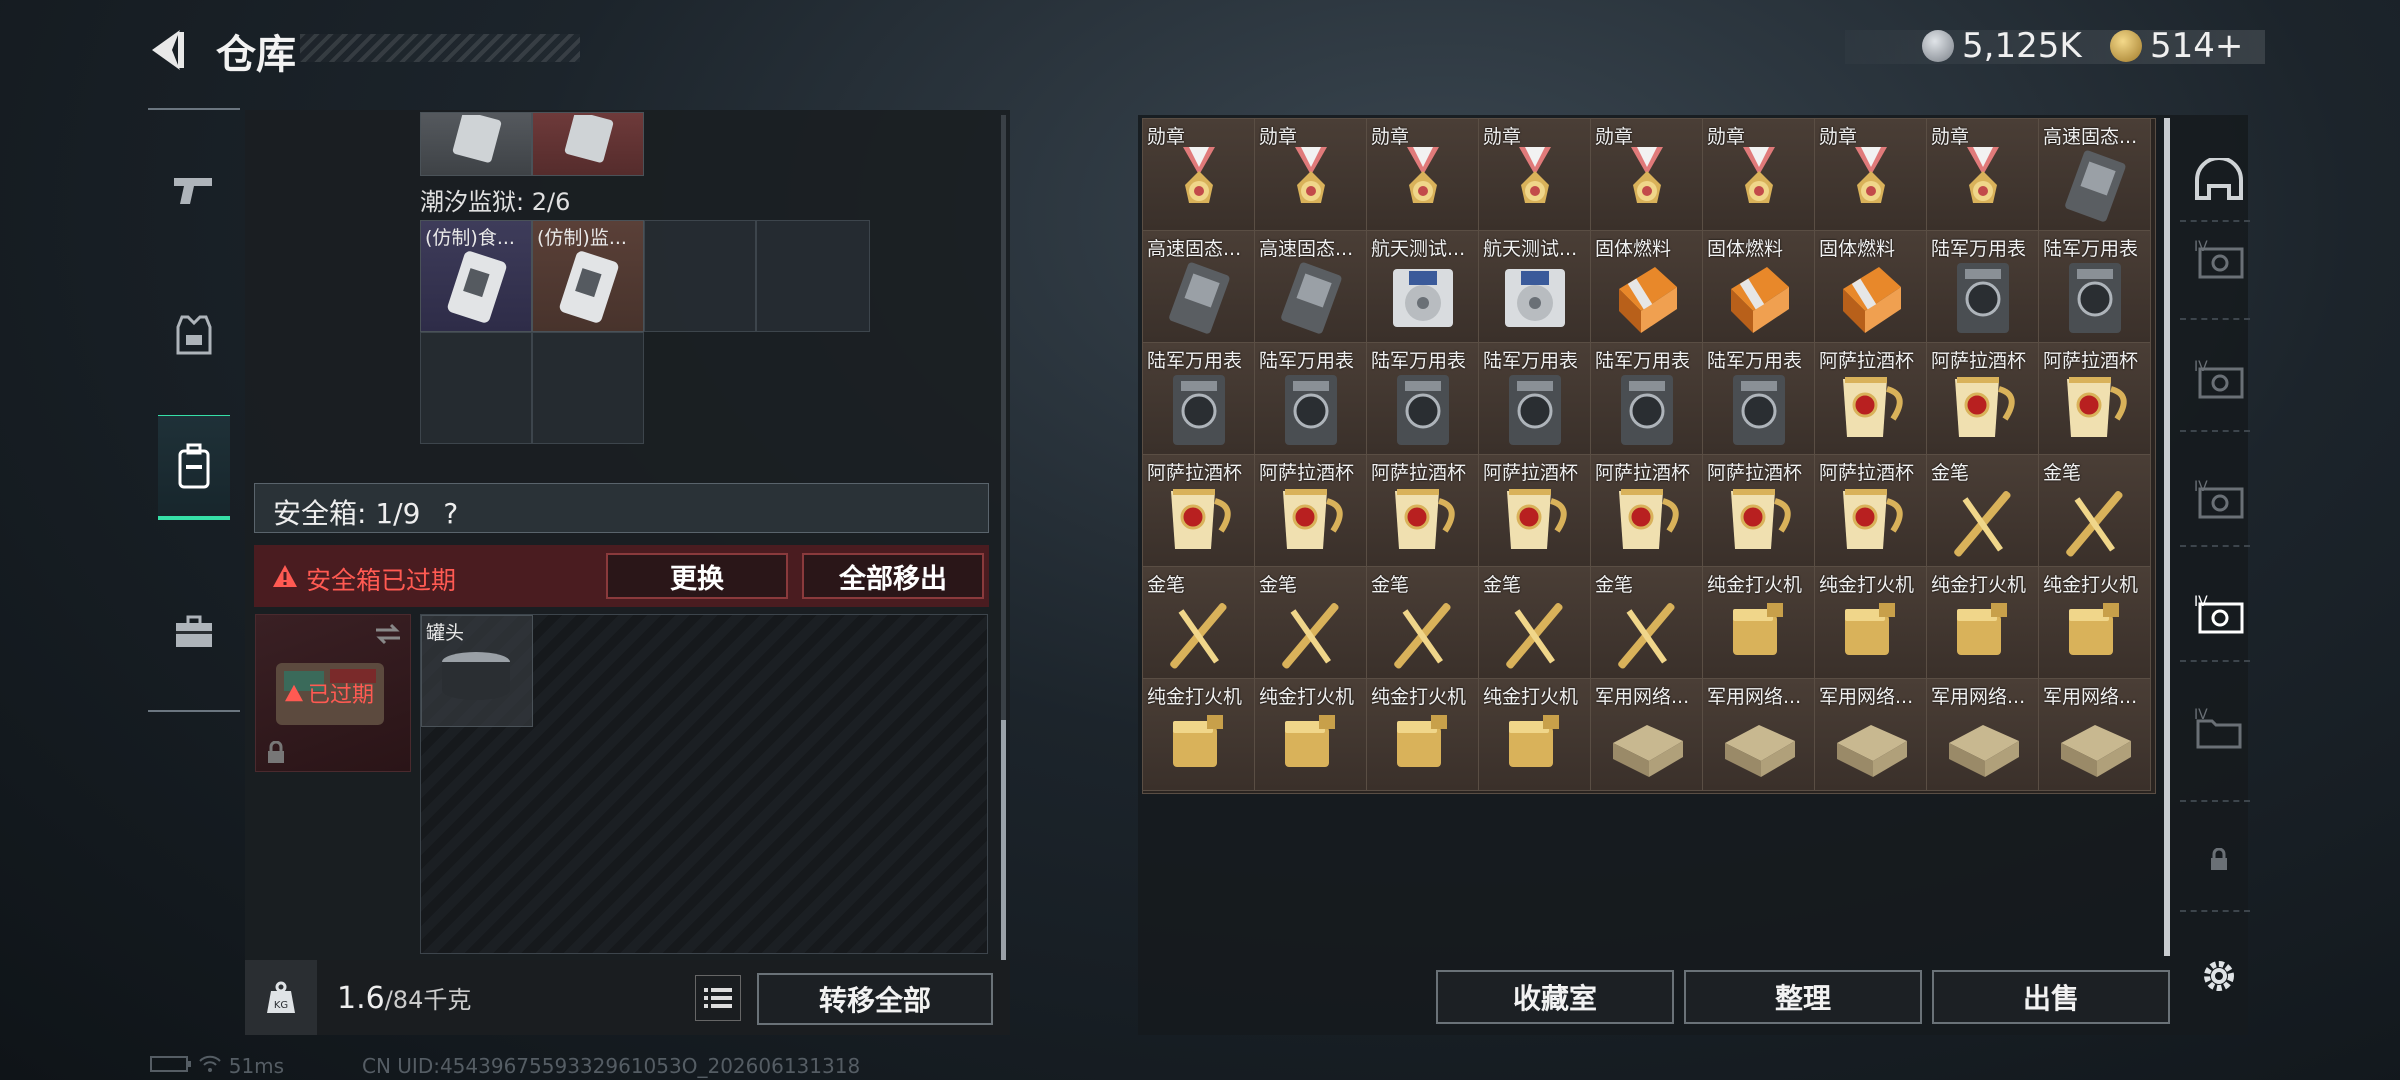 This screenshot has width=2400, height=1080. Describe the element at coordinates (2219, 380) in the screenshot. I see `rnav-case-2: IV` at that location.